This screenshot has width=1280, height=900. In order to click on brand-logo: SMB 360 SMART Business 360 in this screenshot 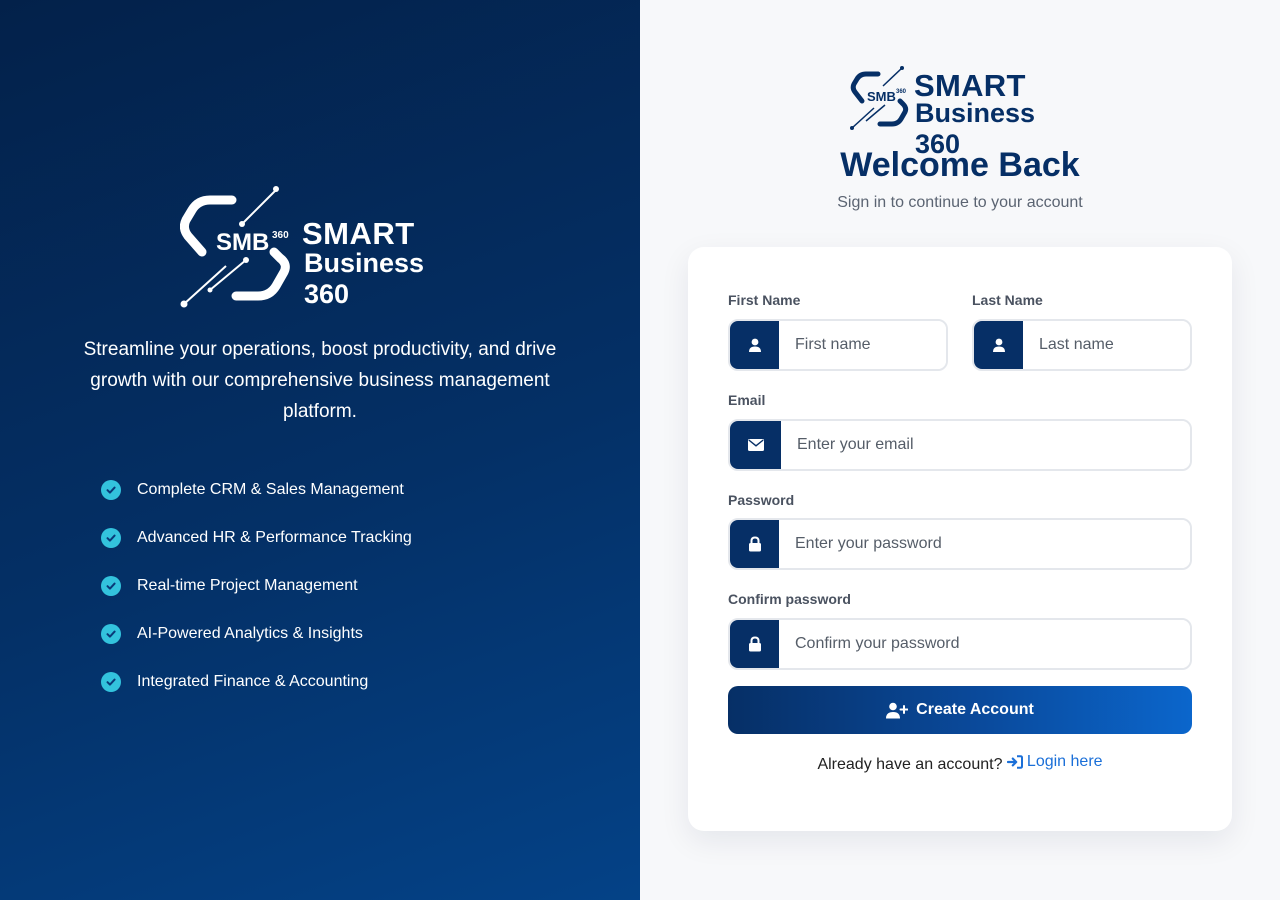, I will do `click(325, 248)`.